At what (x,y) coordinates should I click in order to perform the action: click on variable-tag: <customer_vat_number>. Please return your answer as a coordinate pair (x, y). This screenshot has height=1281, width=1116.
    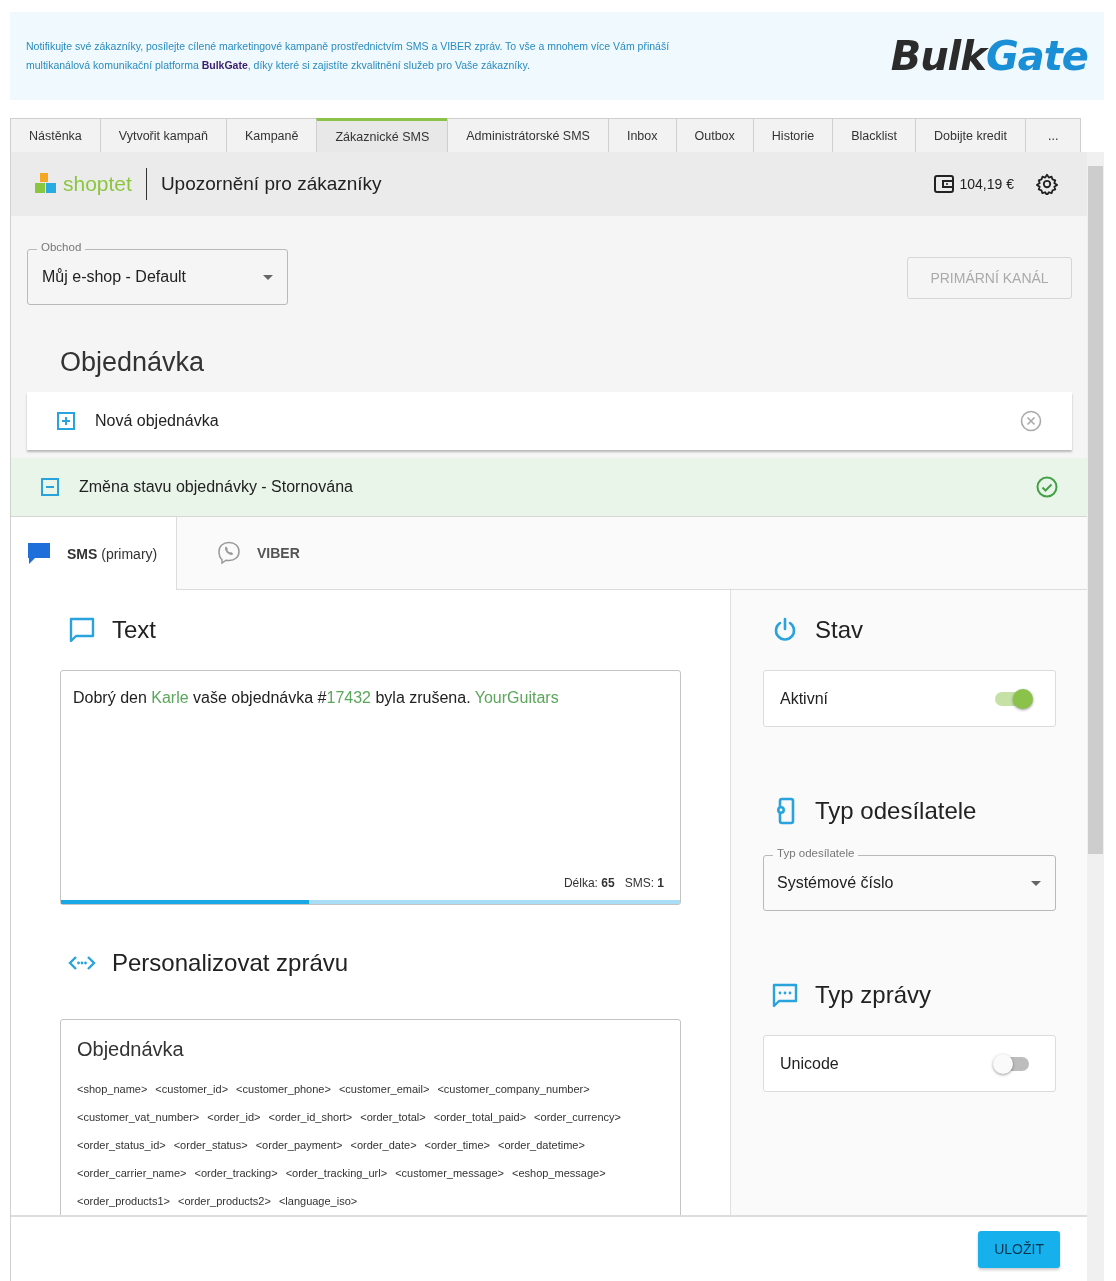
    Looking at the image, I should click on (138, 1117).